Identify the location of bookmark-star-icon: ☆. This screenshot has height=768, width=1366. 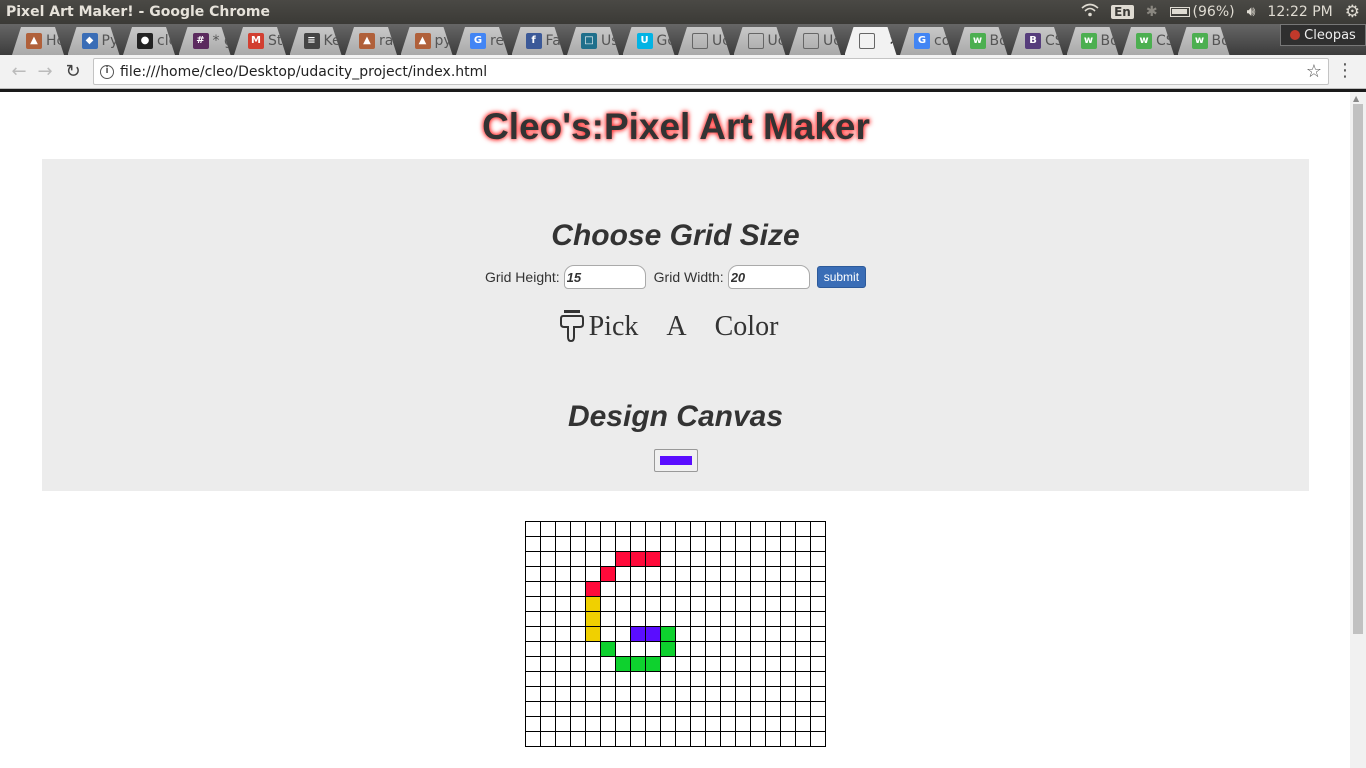
(1314, 71).